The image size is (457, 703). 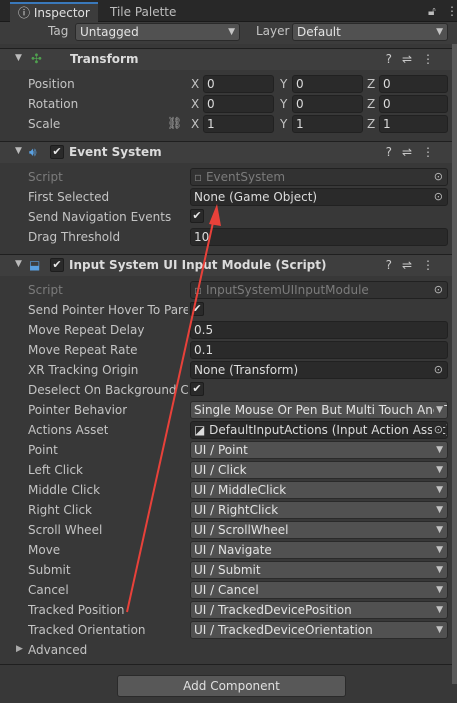 What do you see at coordinates (57, 152) in the screenshot?
I see `event-system-enabled-checkbox: ✔` at bounding box center [57, 152].